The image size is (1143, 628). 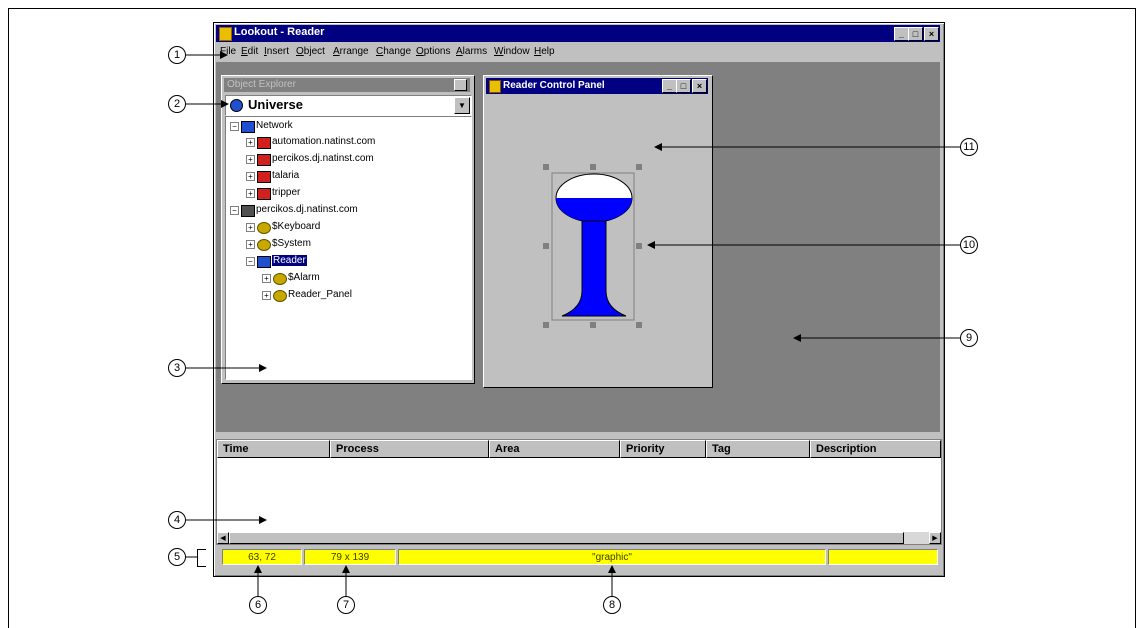 I want to click on callout-10: 10, so click(x=969, y=245).